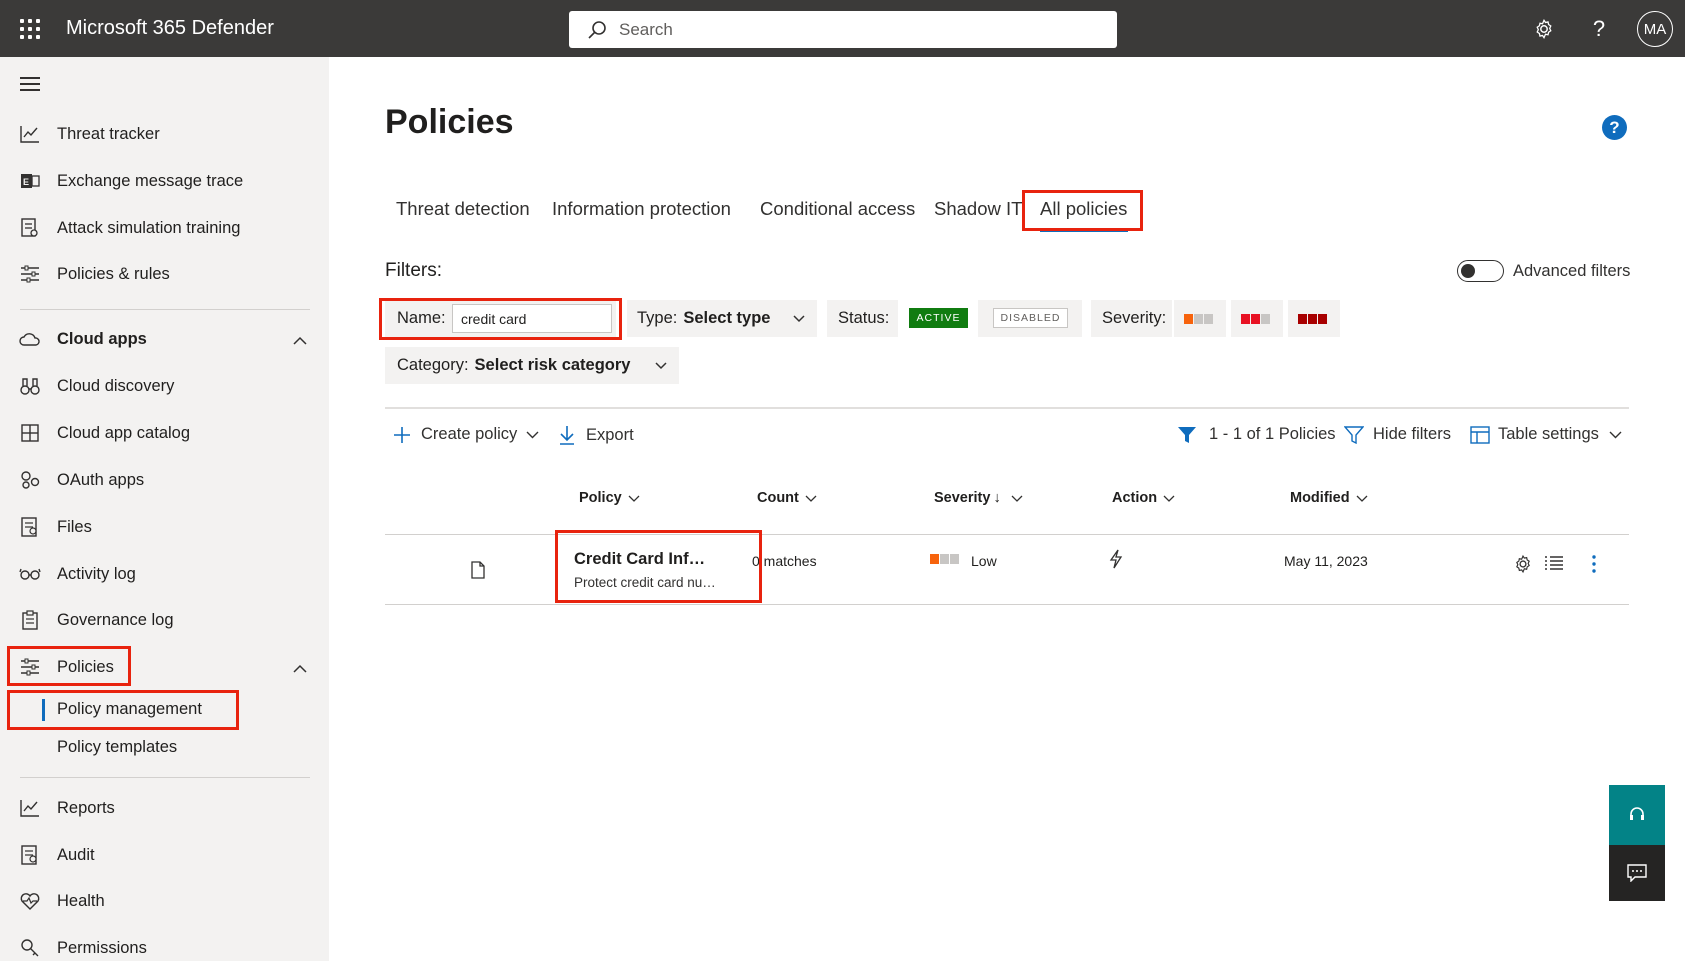  Describe the element at coordinates (30, 339) in the screenshot. I see `cloud-icon` at that location.